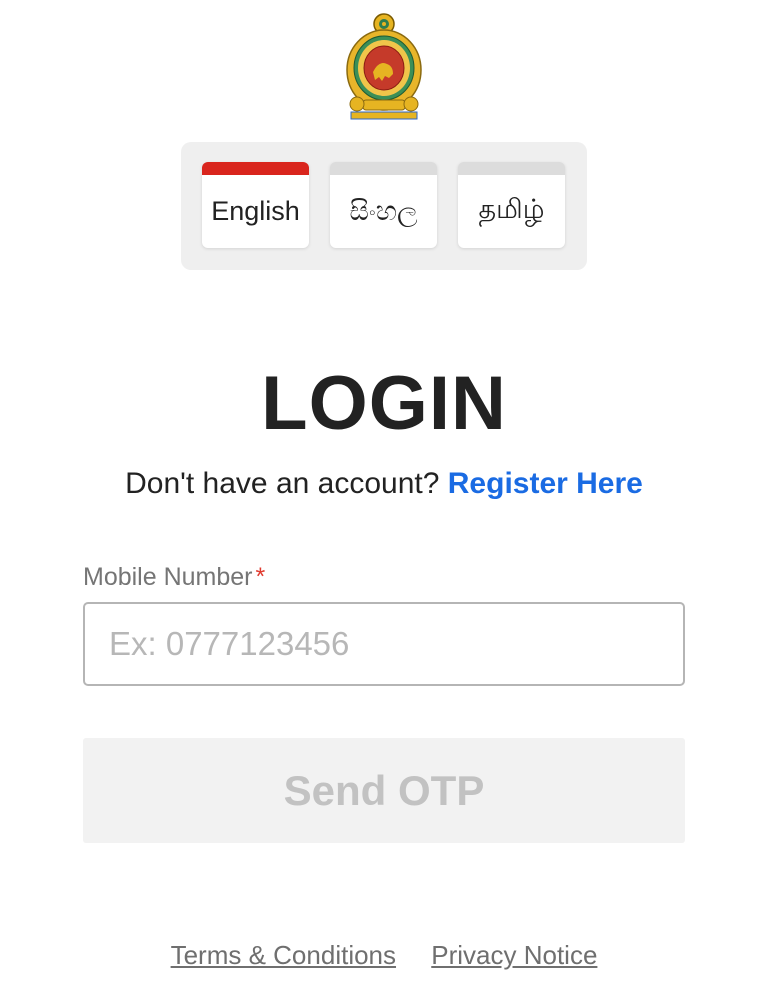 Image resolution: width=768 pixels, height=996 pixels. I want to click on mobile-number-label-text: Mobile Number, so click(168, 577).